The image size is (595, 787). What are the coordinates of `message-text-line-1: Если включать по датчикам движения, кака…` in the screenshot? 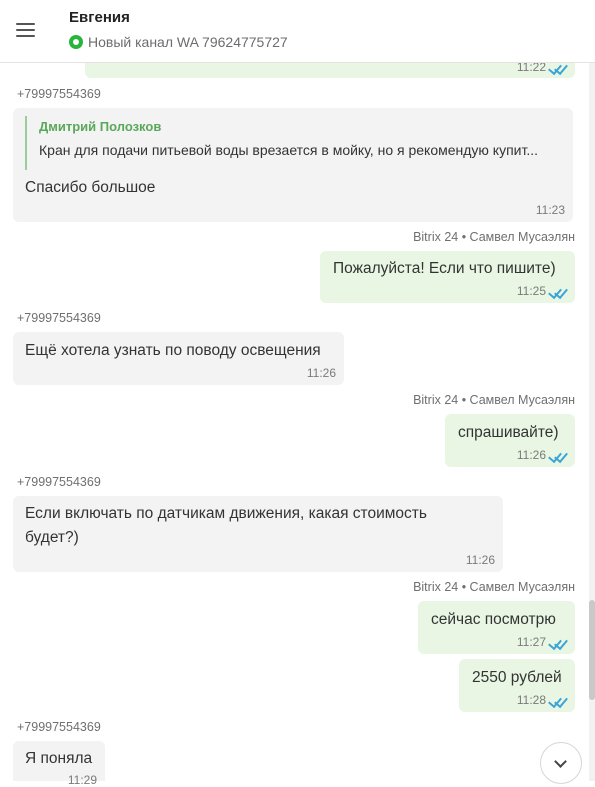 It's located at (226, 513).